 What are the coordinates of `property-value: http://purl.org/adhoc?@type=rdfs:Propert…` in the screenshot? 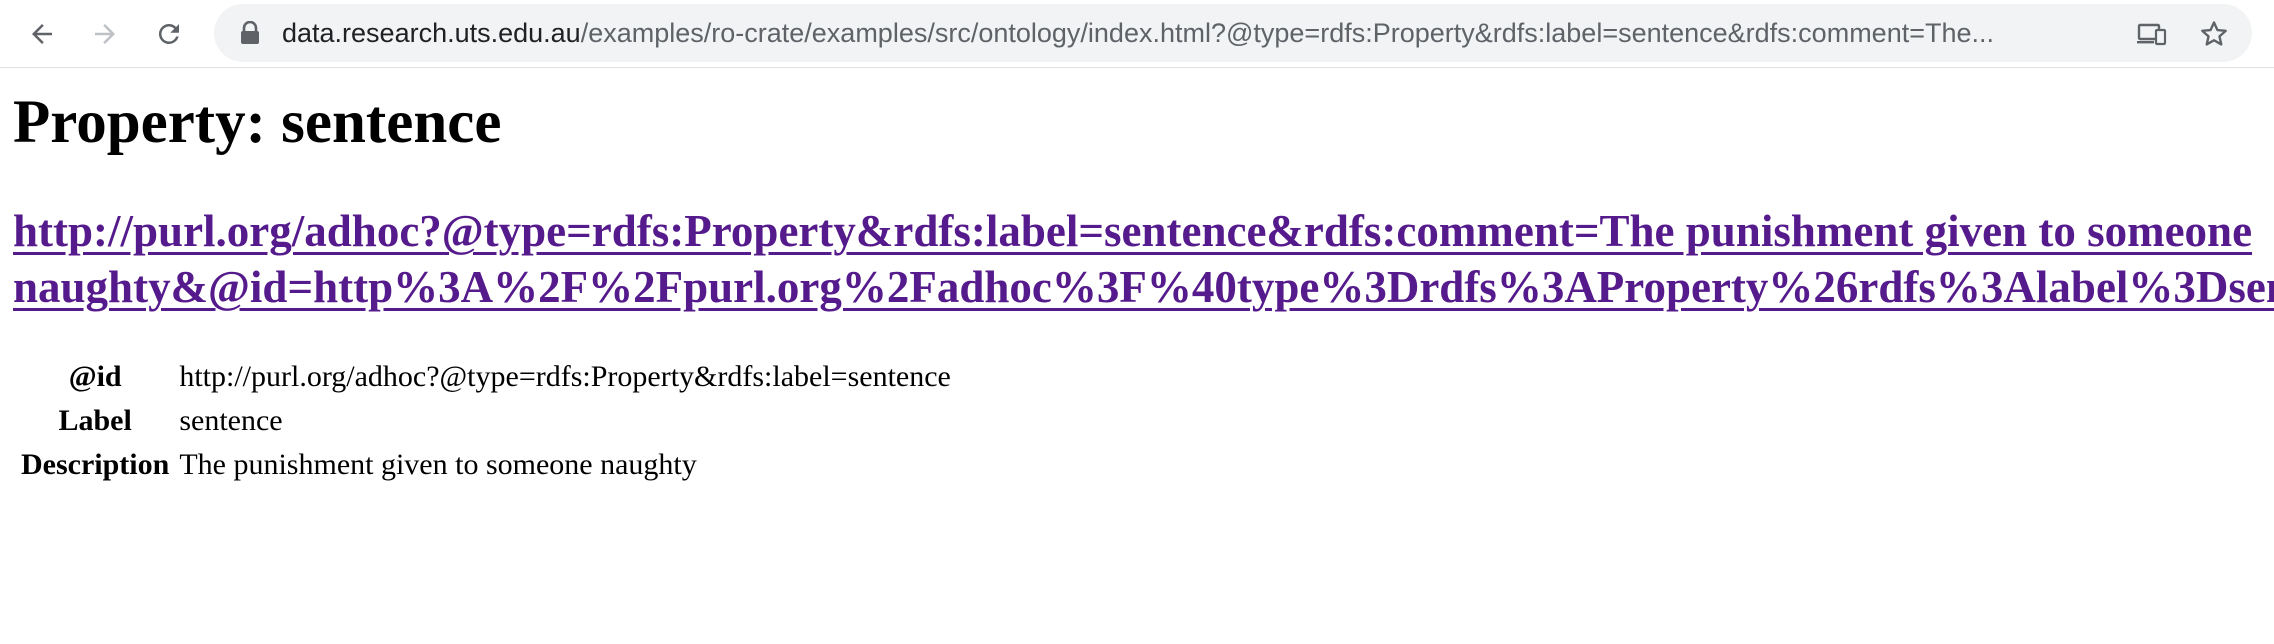 It's located at (565, 376).